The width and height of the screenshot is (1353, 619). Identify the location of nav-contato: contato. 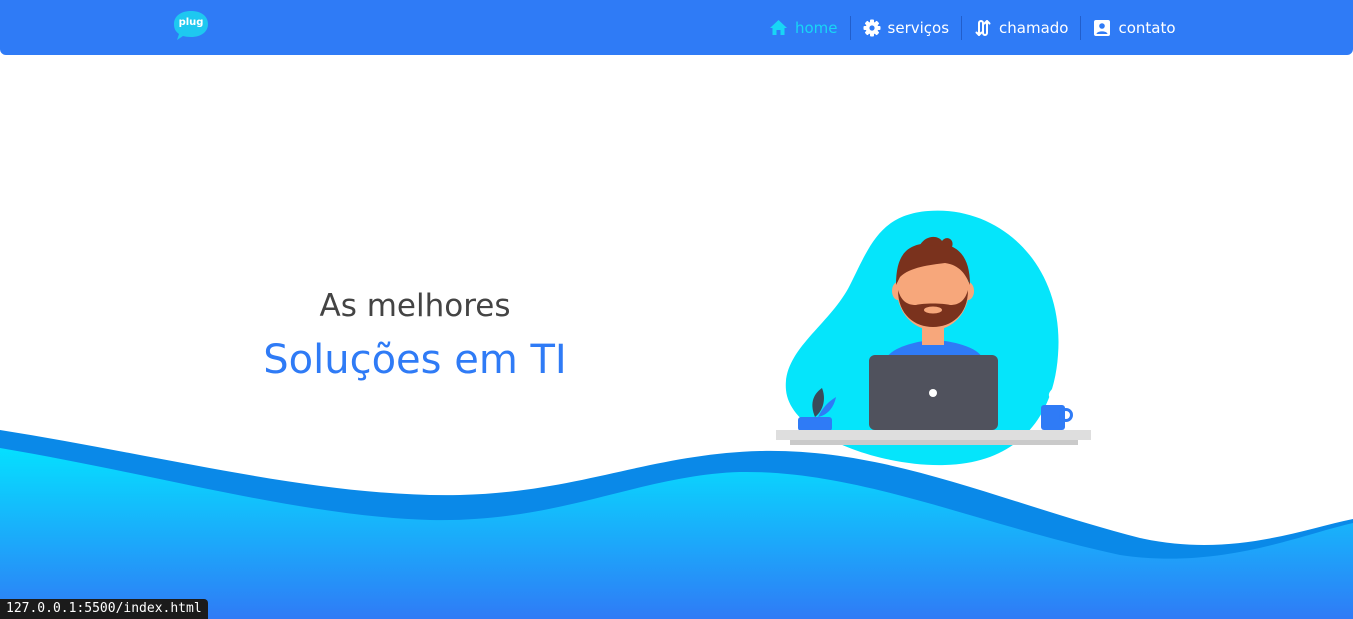
(1134, 28).